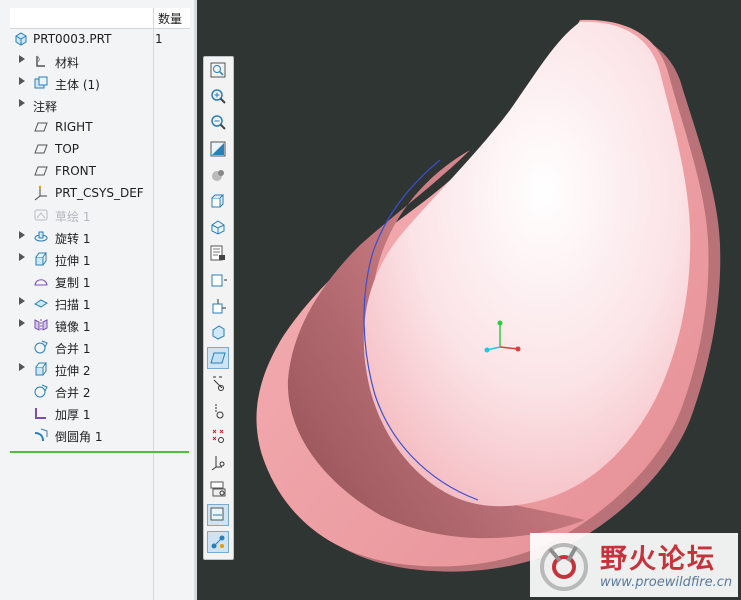 The height and width of the screenshot is (600, 741). What do you see at coordinates (99, 452) in the screenshot?
I see `insert-here-marker` at bounding box center [99, 452].